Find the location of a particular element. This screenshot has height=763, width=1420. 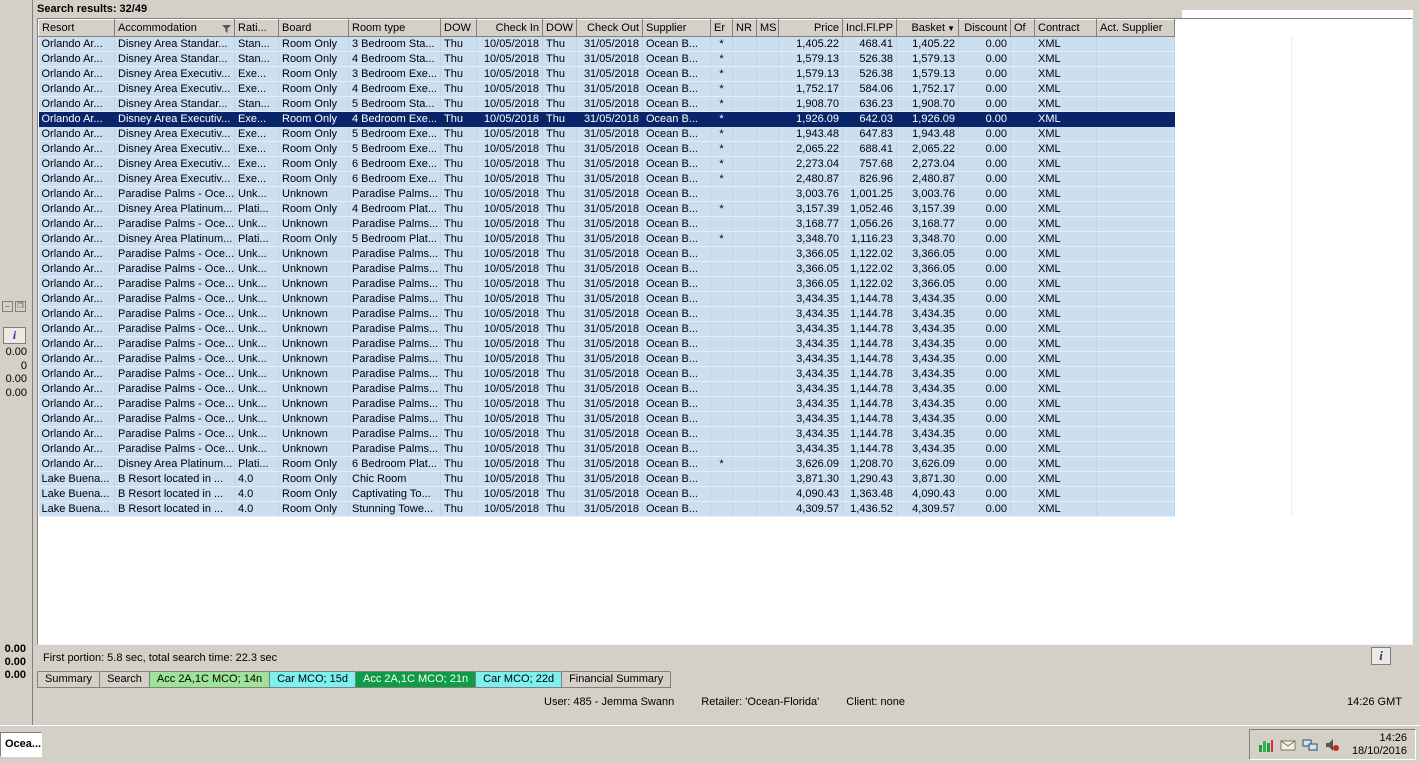

chart-icon is located at coordinates (1266, 745).